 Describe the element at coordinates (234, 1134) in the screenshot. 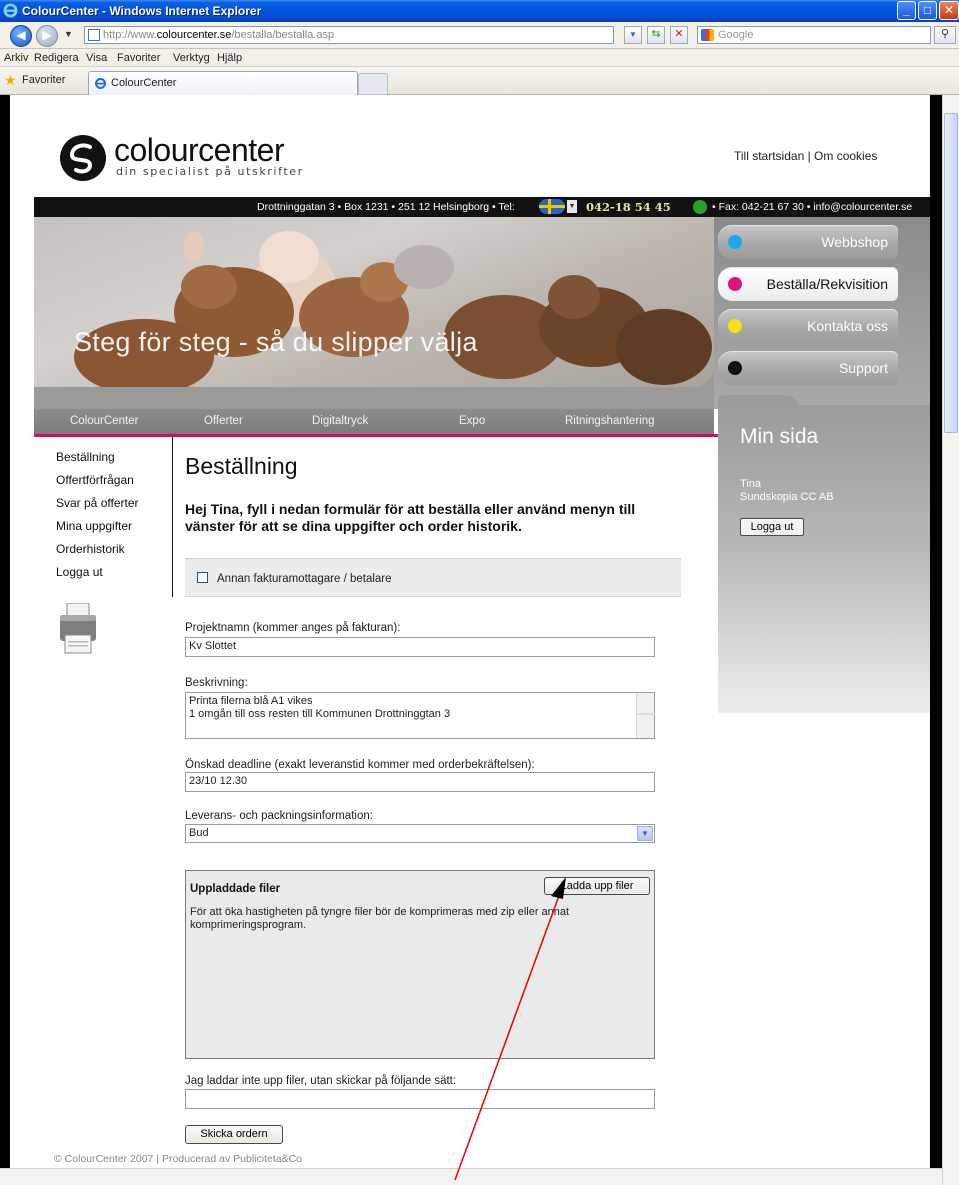

I see `submit-order-button: Skicka ordern` at that location.